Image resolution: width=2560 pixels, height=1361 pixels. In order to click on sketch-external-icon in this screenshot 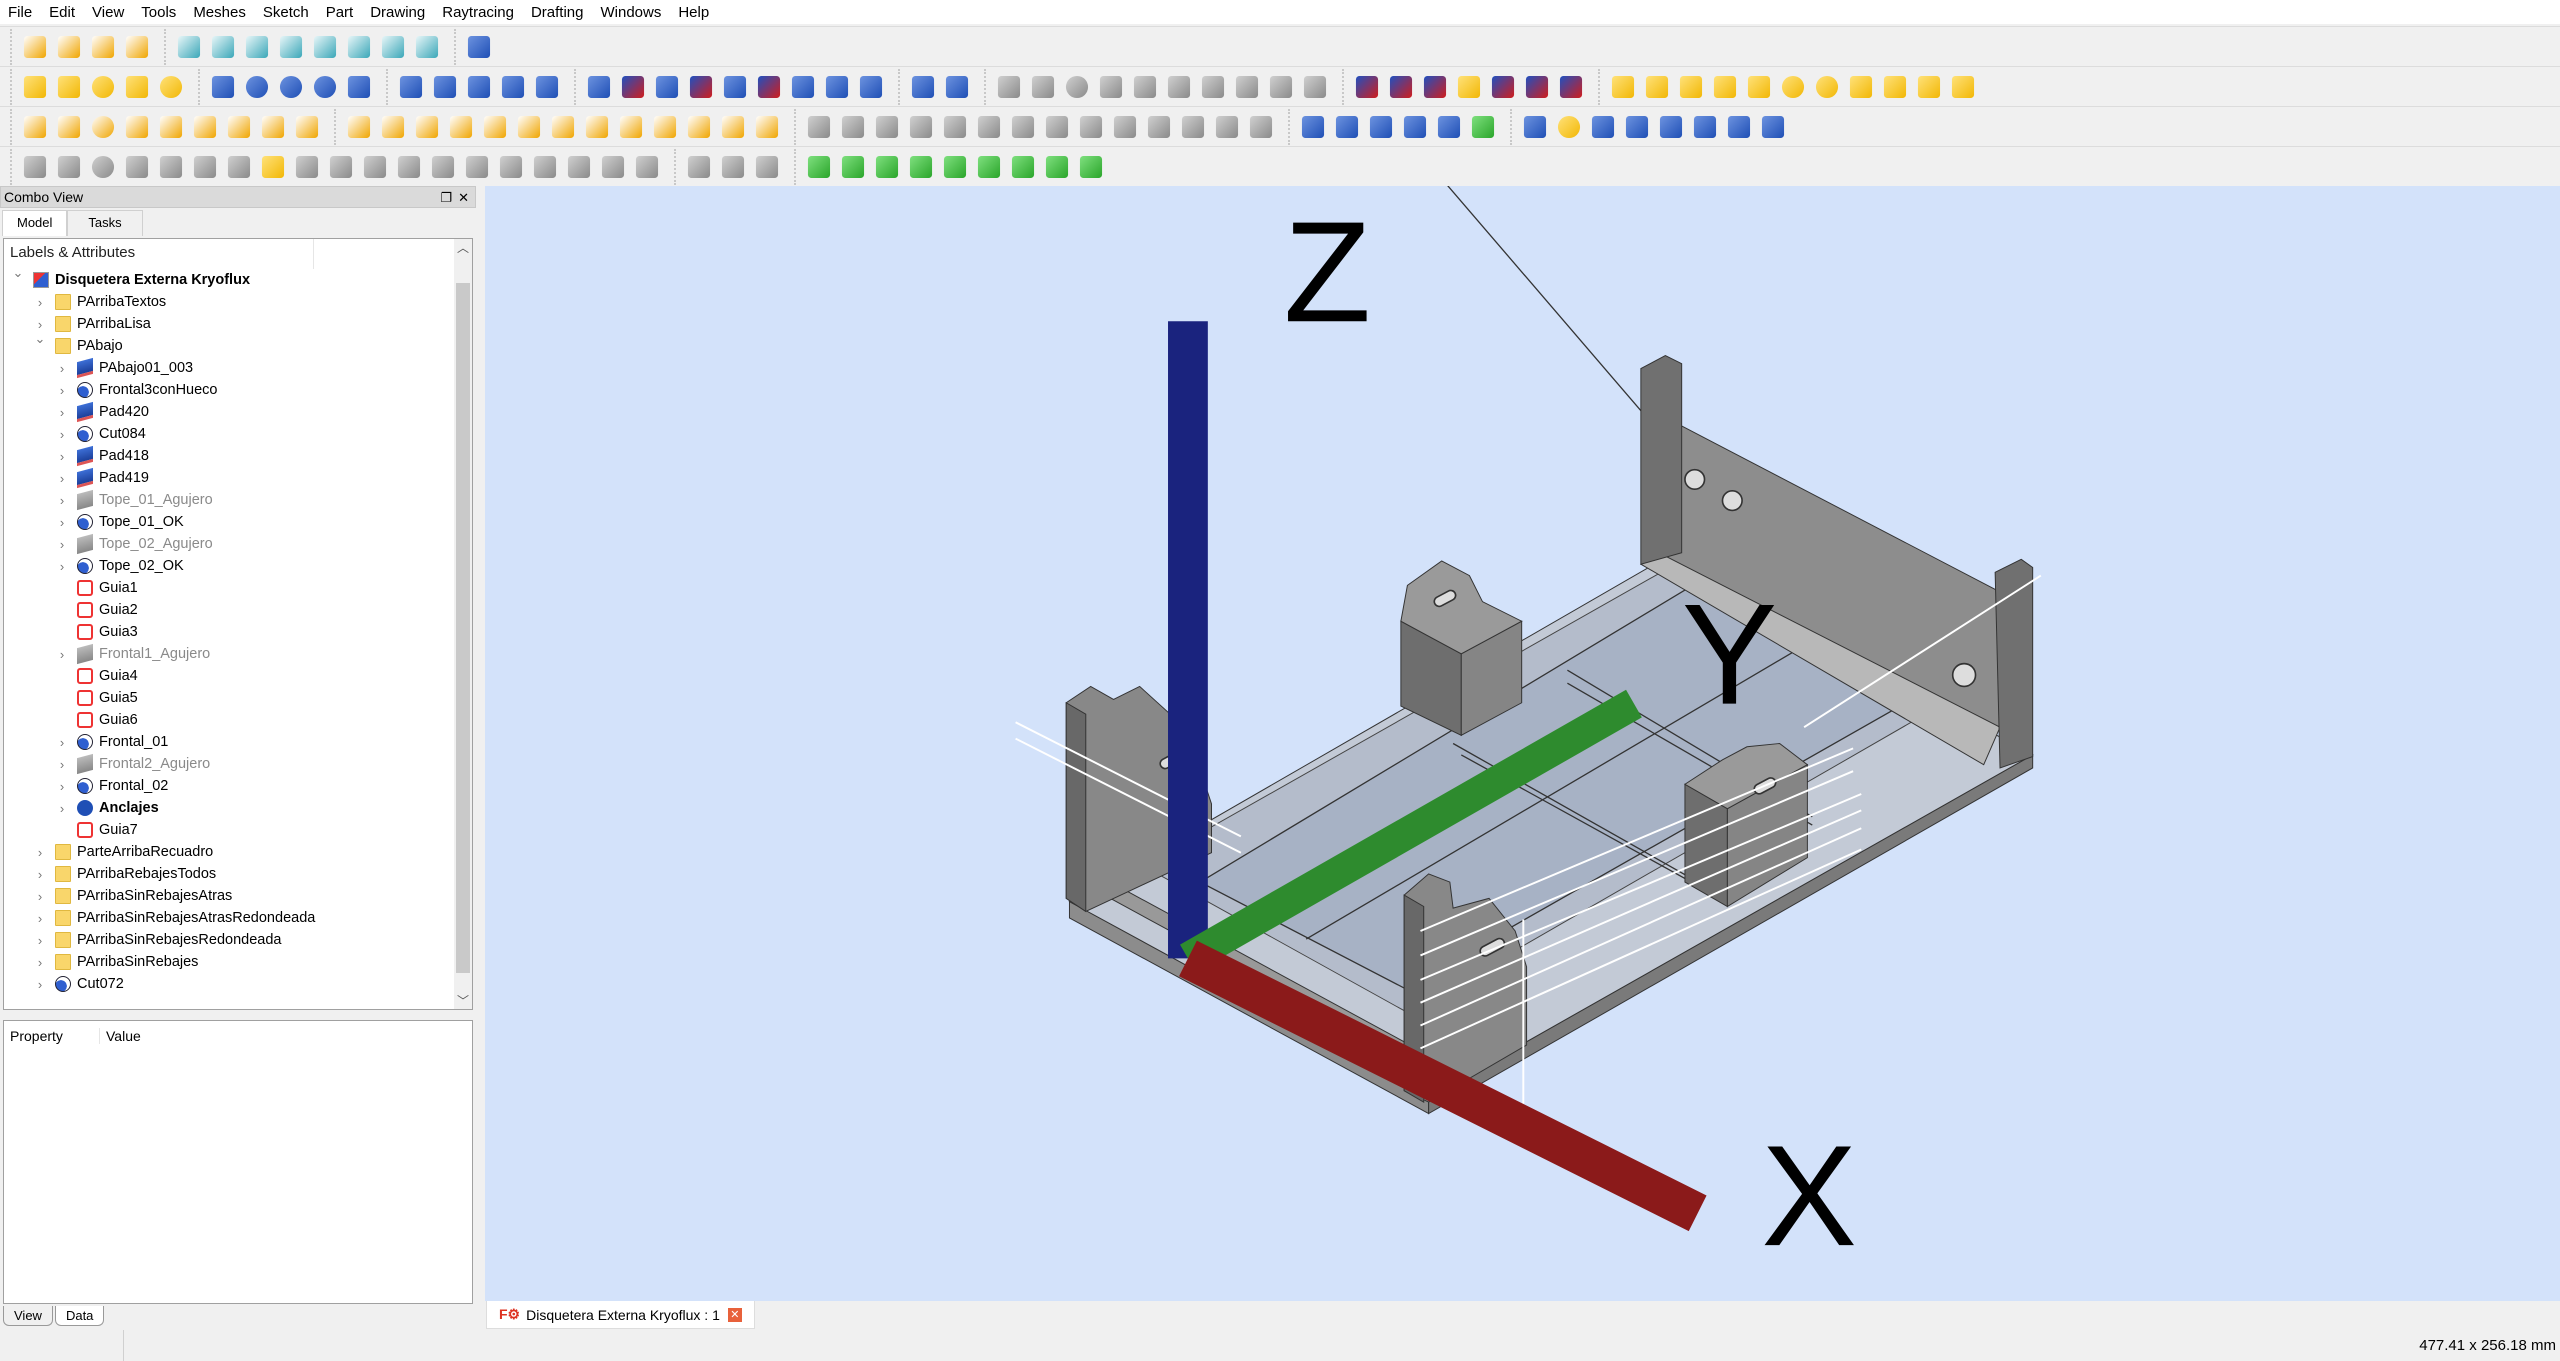, I will do `click(613, 166)`.